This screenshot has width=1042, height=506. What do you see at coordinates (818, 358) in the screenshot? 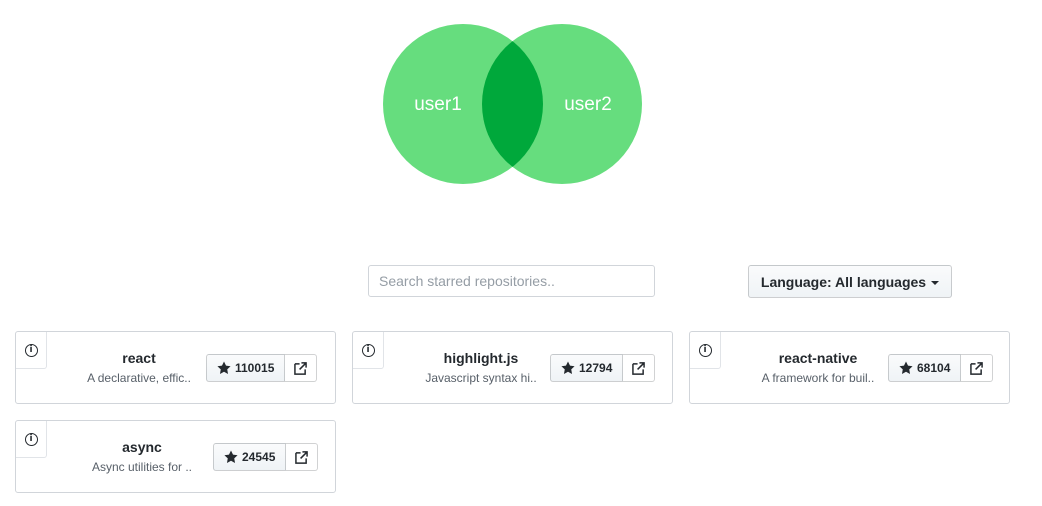
I see `repo-name: react-native` at bounding box center [818, 358].